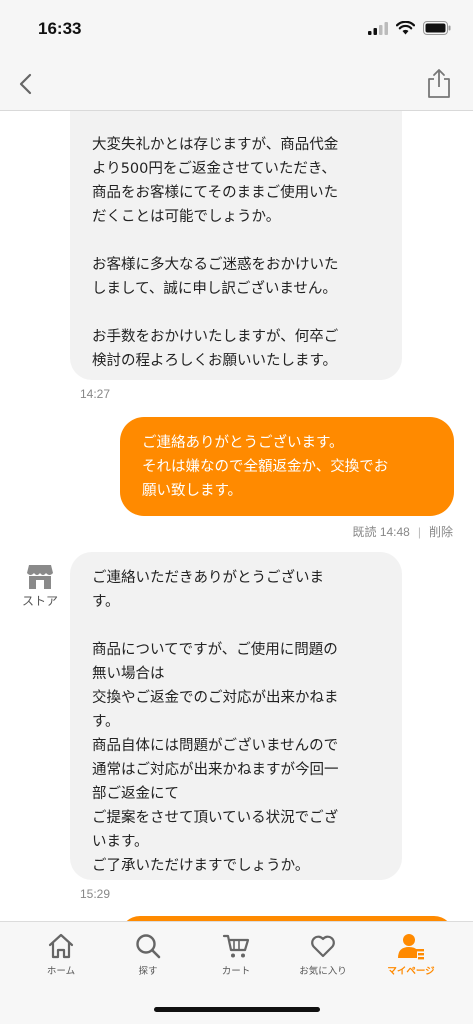 The height and width of the screenshot is (1024, 473). Describe the element at coordinates (405, 28) in the screenshot. I see `wifi-icon` at that location.